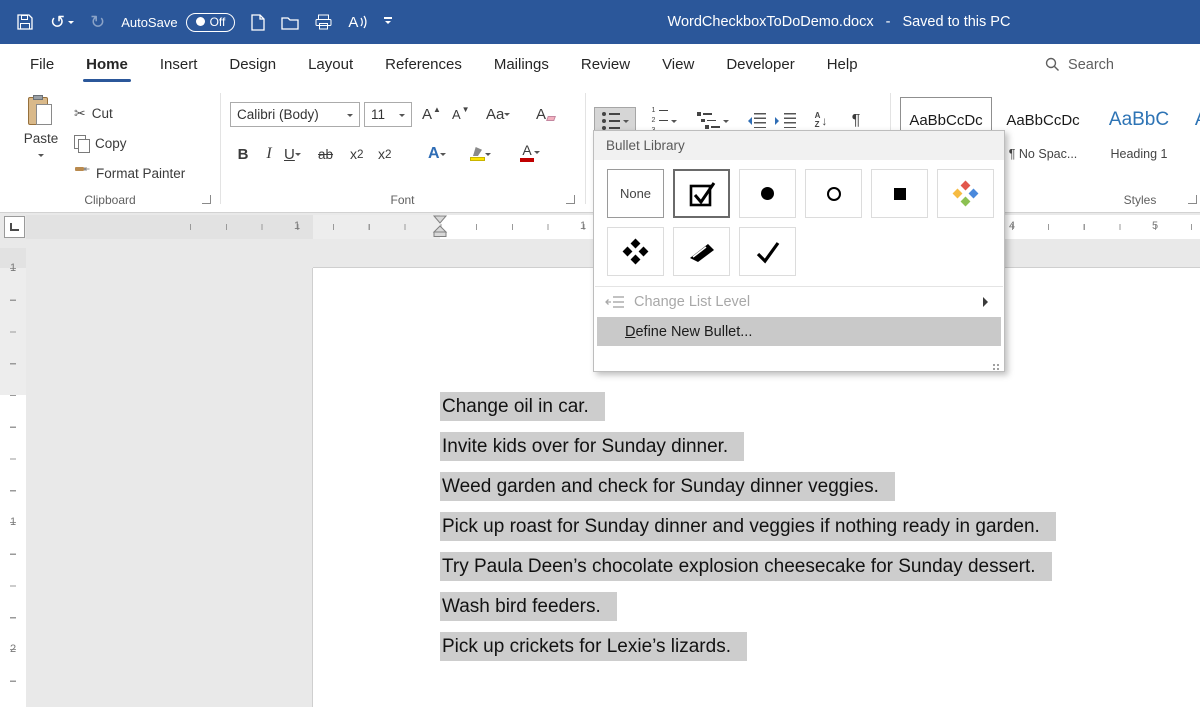 The image size is (1200, 707). I want to click on bullet-options-row: None, so click(799, 189).